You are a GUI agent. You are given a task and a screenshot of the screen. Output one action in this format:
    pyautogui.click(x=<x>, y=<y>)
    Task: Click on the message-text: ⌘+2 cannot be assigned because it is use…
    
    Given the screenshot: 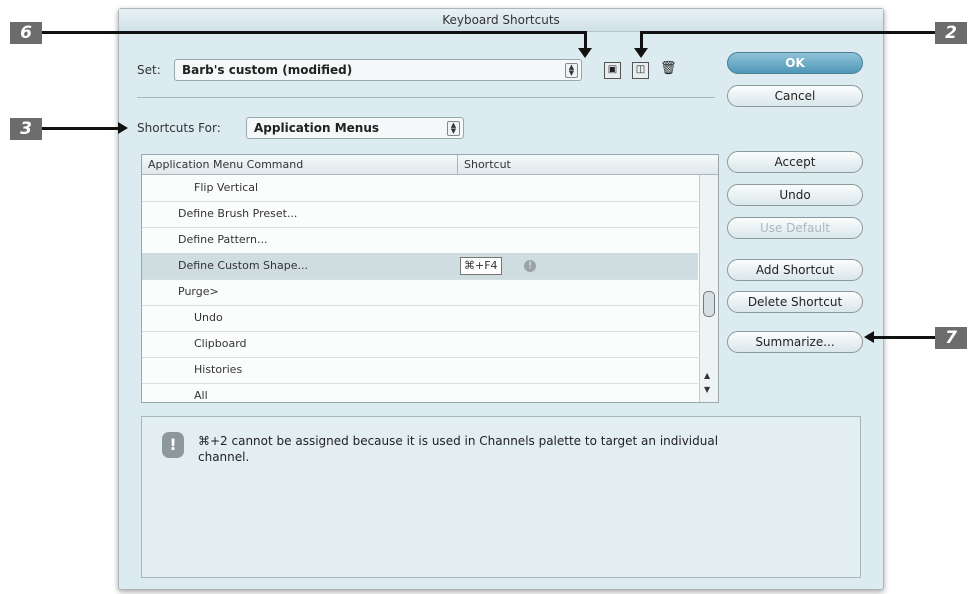 What is the action you would take?
    pyautogui.click(x=458, y=449)
    